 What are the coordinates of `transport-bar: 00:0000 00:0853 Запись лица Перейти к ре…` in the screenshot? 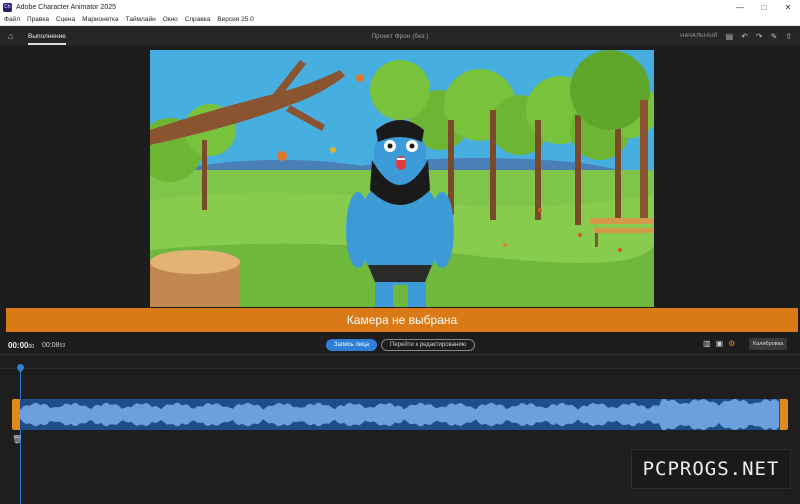 It's located at (400, 345).